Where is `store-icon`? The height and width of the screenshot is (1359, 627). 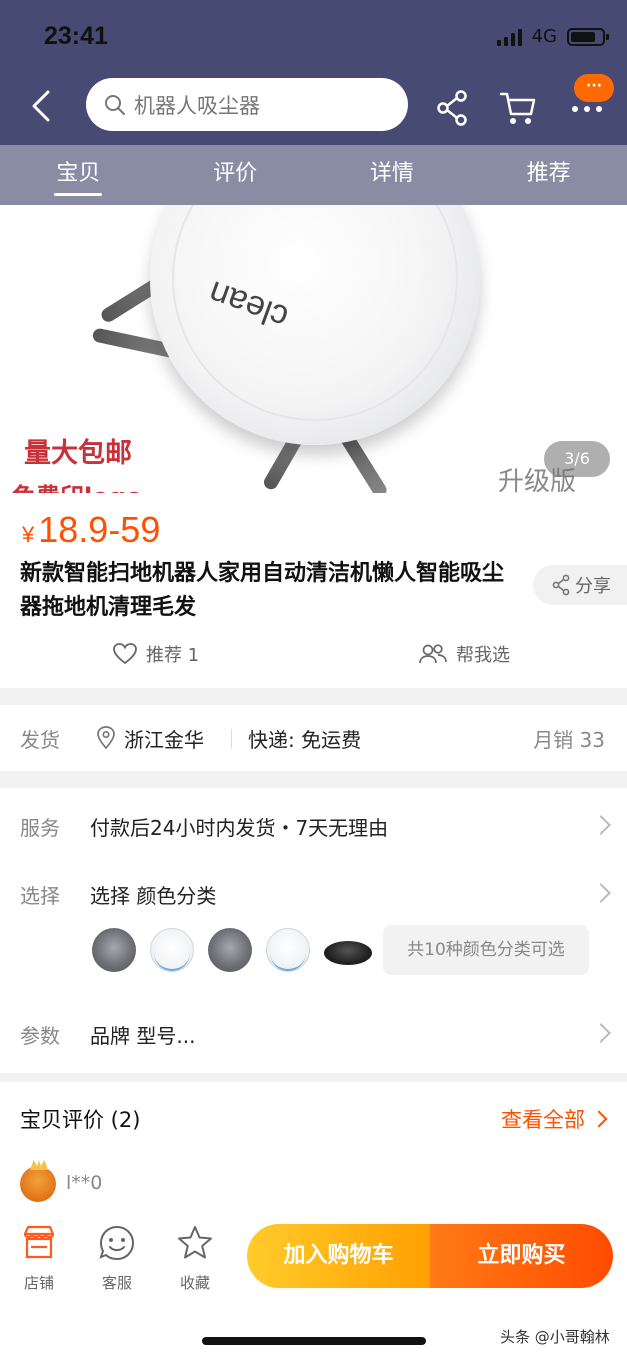
store-icon is located at coordinates (39, 1242).